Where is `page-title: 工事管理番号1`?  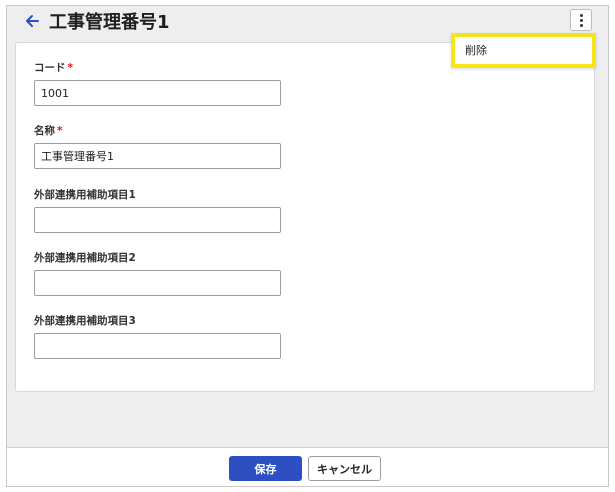
page-title: 工事管理番号1 is located at coordinates (109, 22).